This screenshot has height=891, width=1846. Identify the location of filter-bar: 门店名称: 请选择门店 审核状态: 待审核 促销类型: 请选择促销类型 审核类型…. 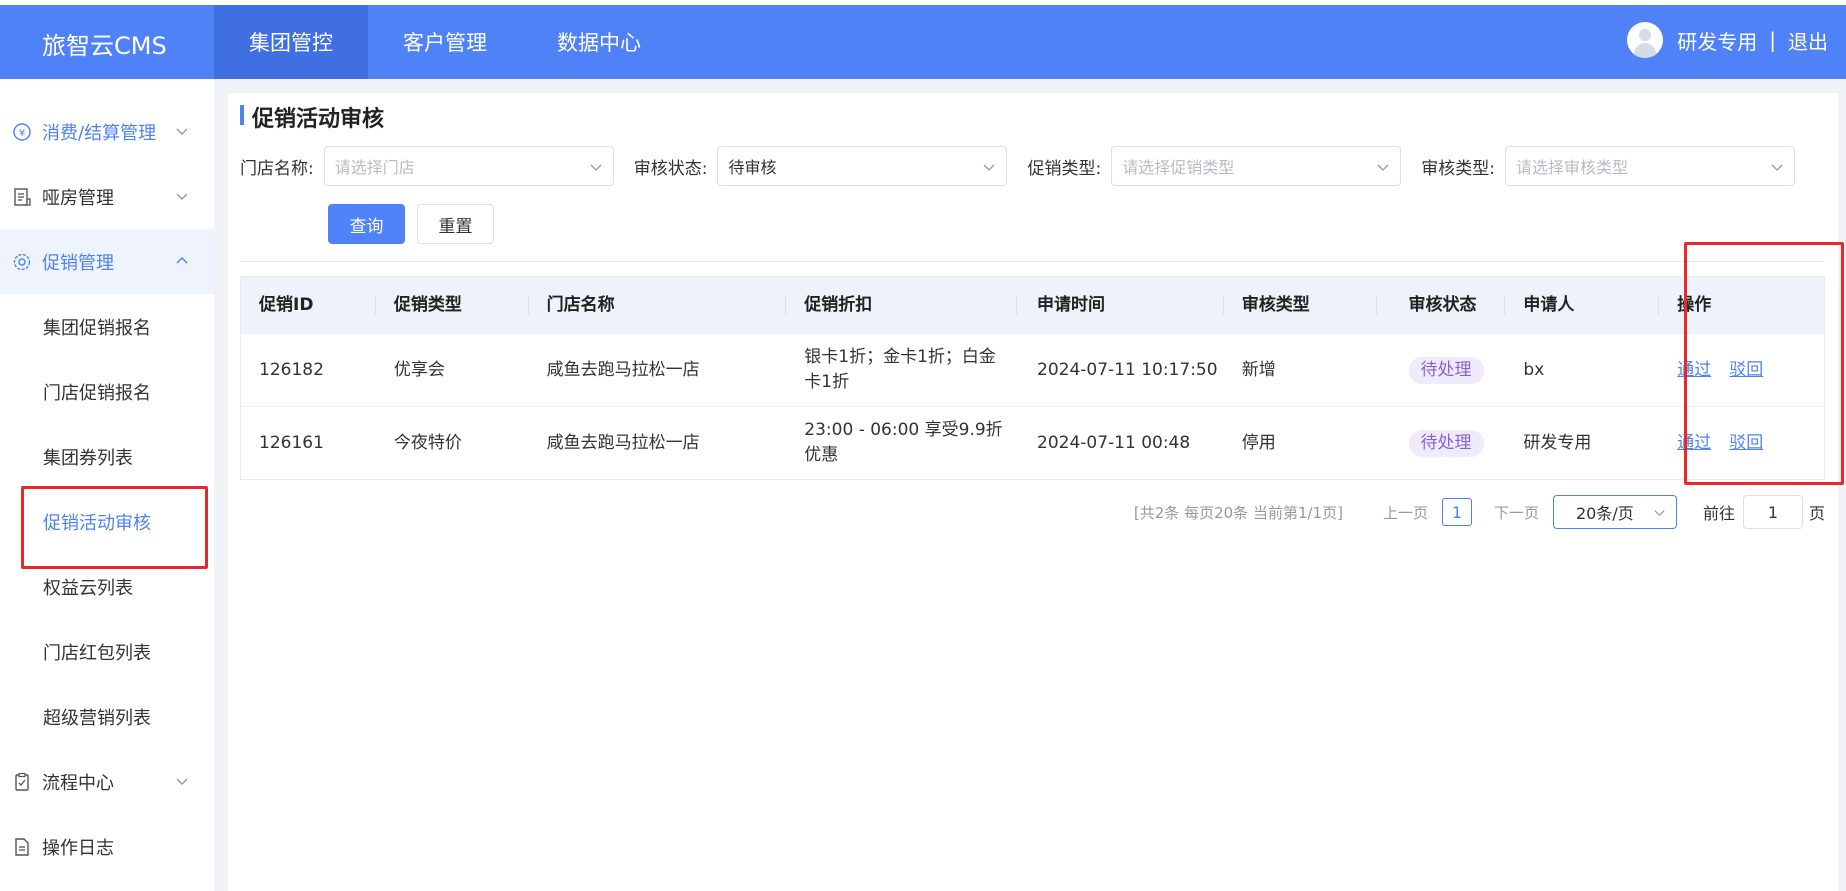
(1027, 166).